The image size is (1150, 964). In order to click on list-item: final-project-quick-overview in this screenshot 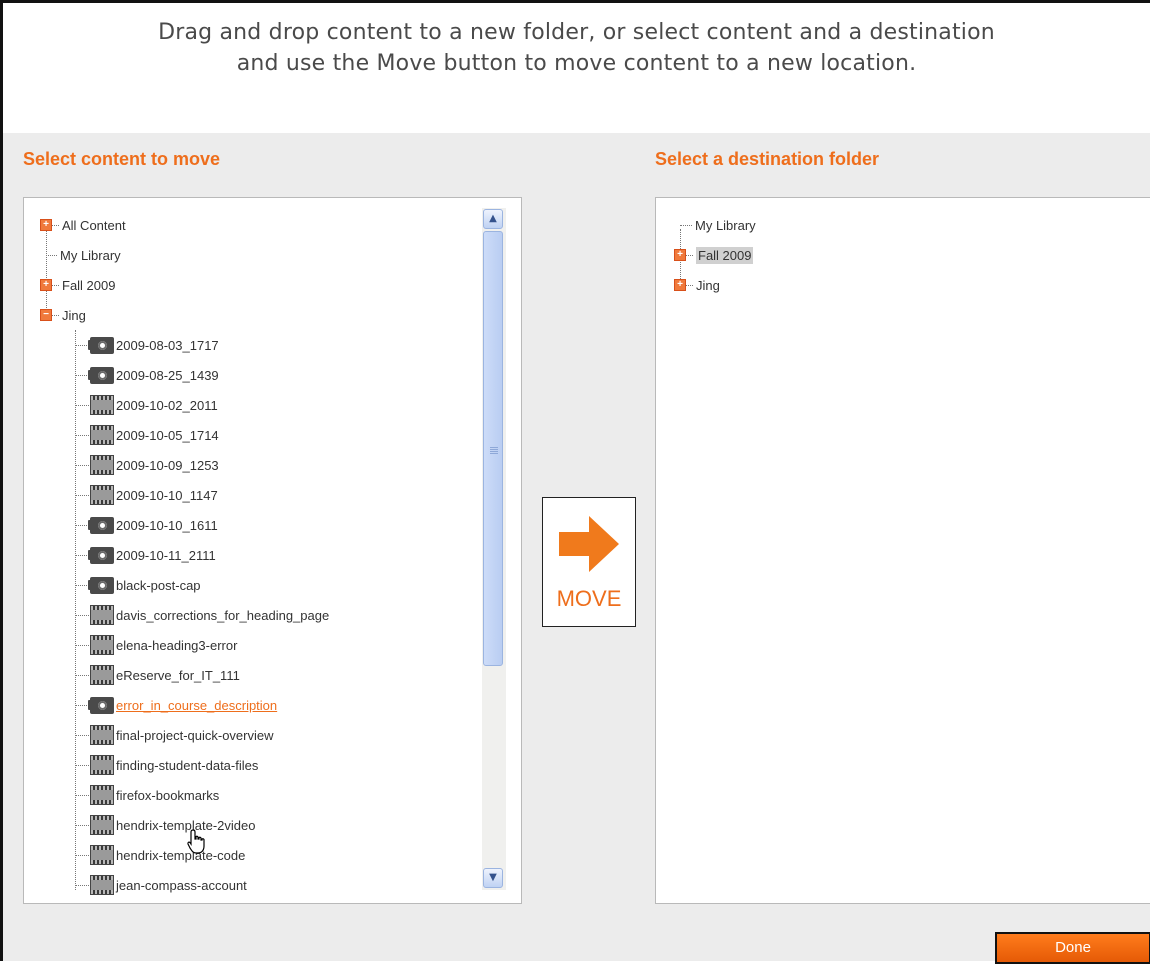, I will do `click(174, 735)`.